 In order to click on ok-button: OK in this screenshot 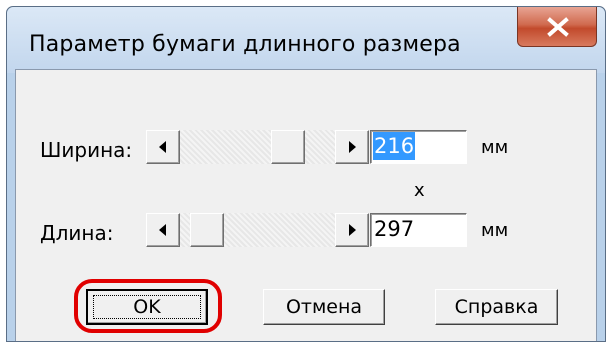, I will do `click(147, 307)`.